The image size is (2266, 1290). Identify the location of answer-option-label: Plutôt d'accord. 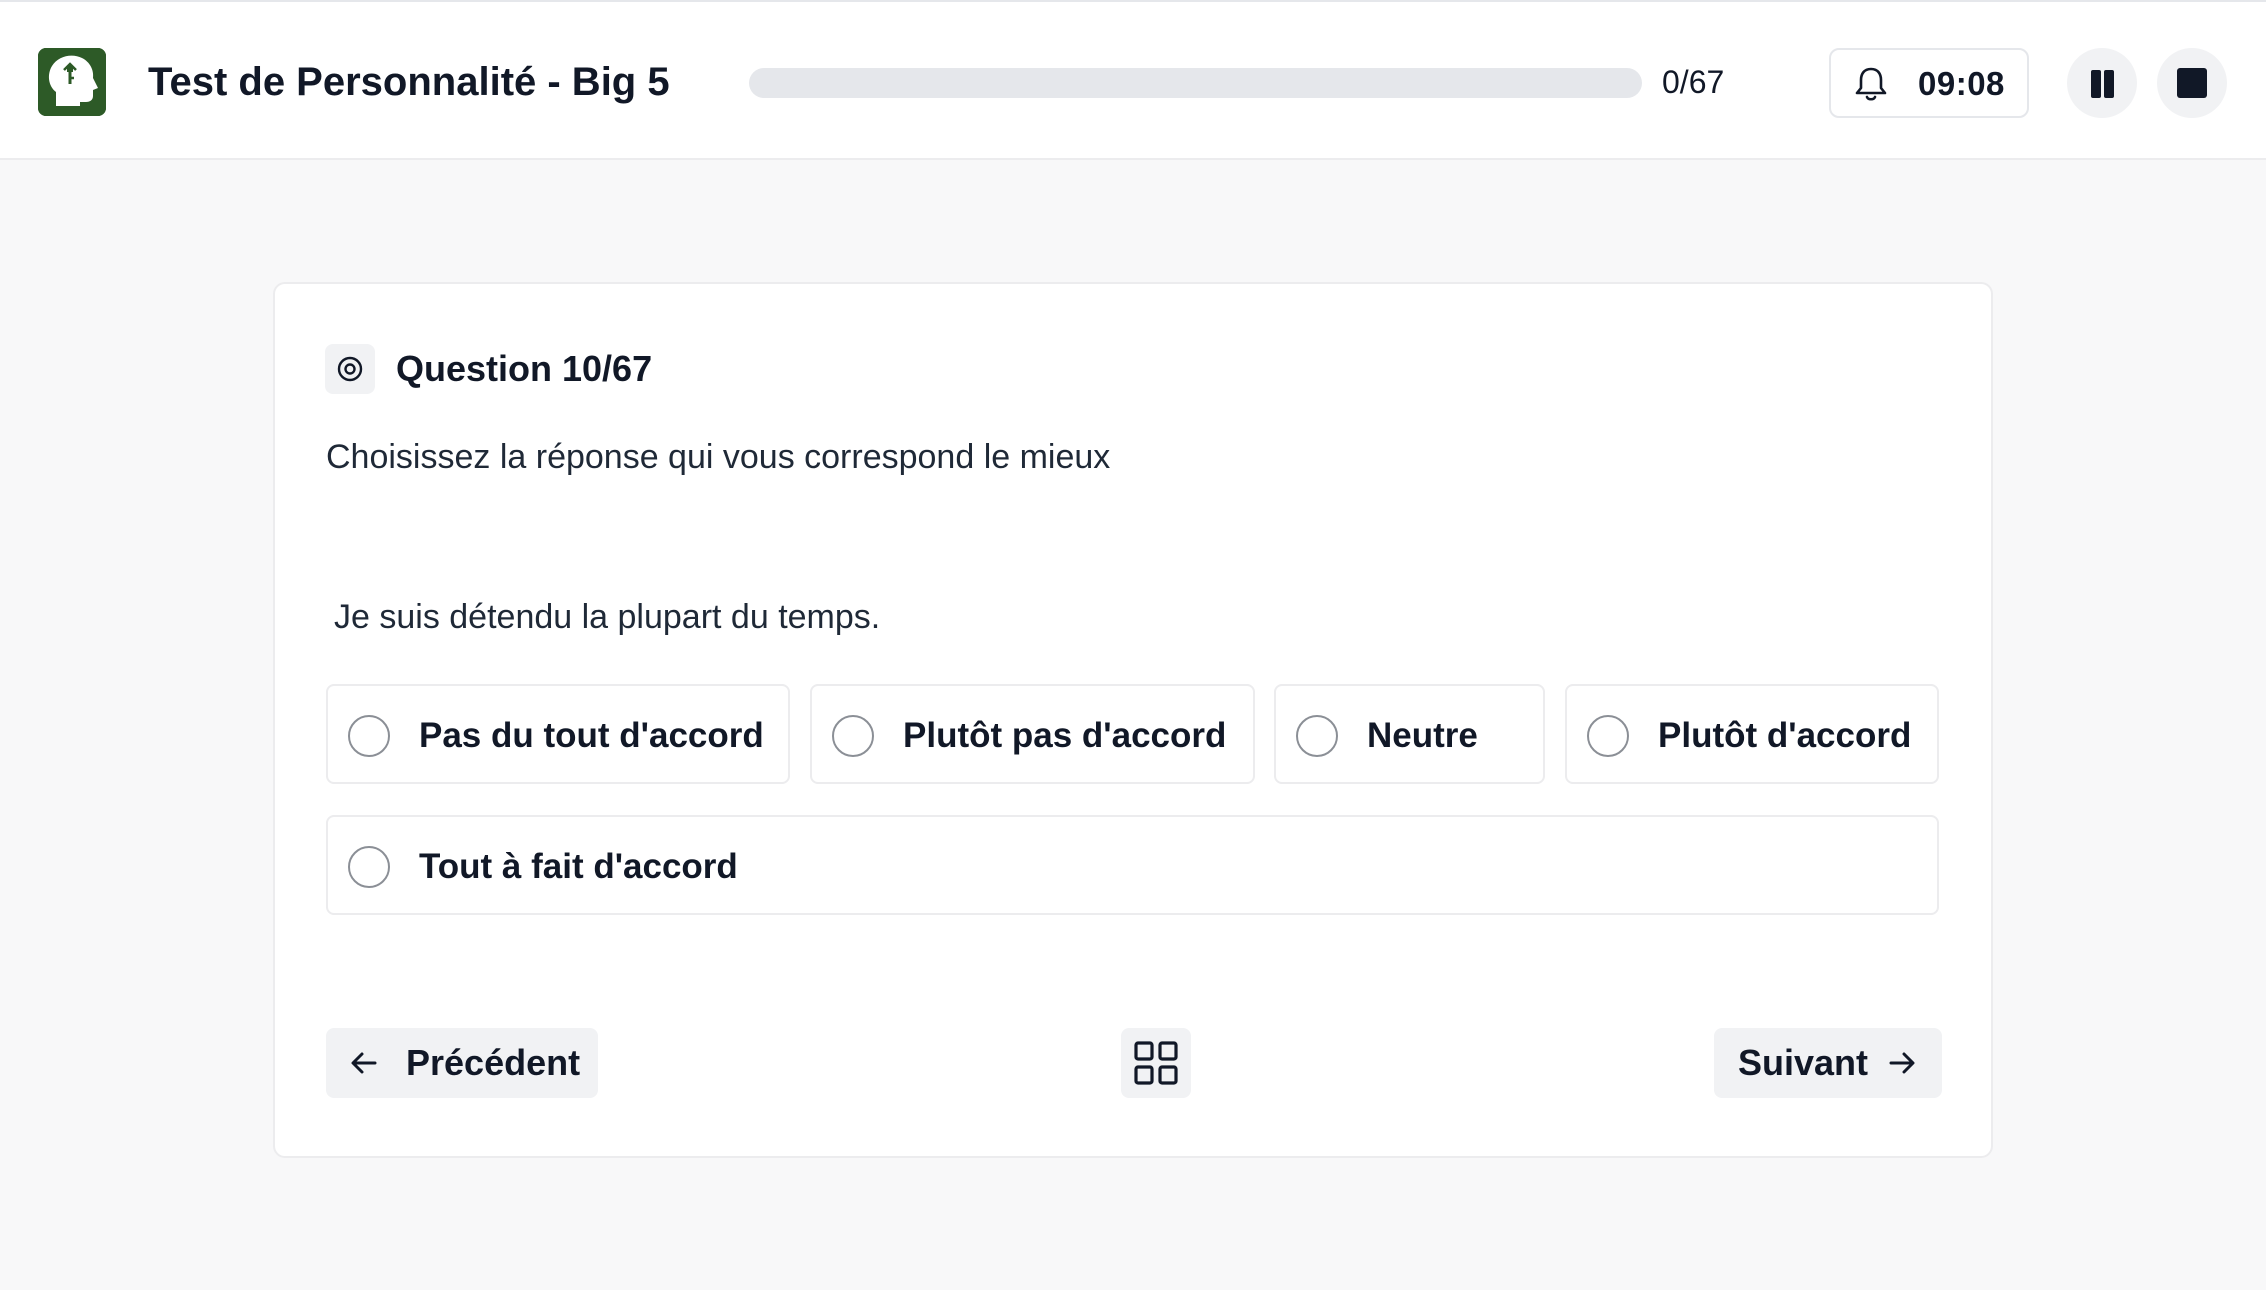
(1785, 735).